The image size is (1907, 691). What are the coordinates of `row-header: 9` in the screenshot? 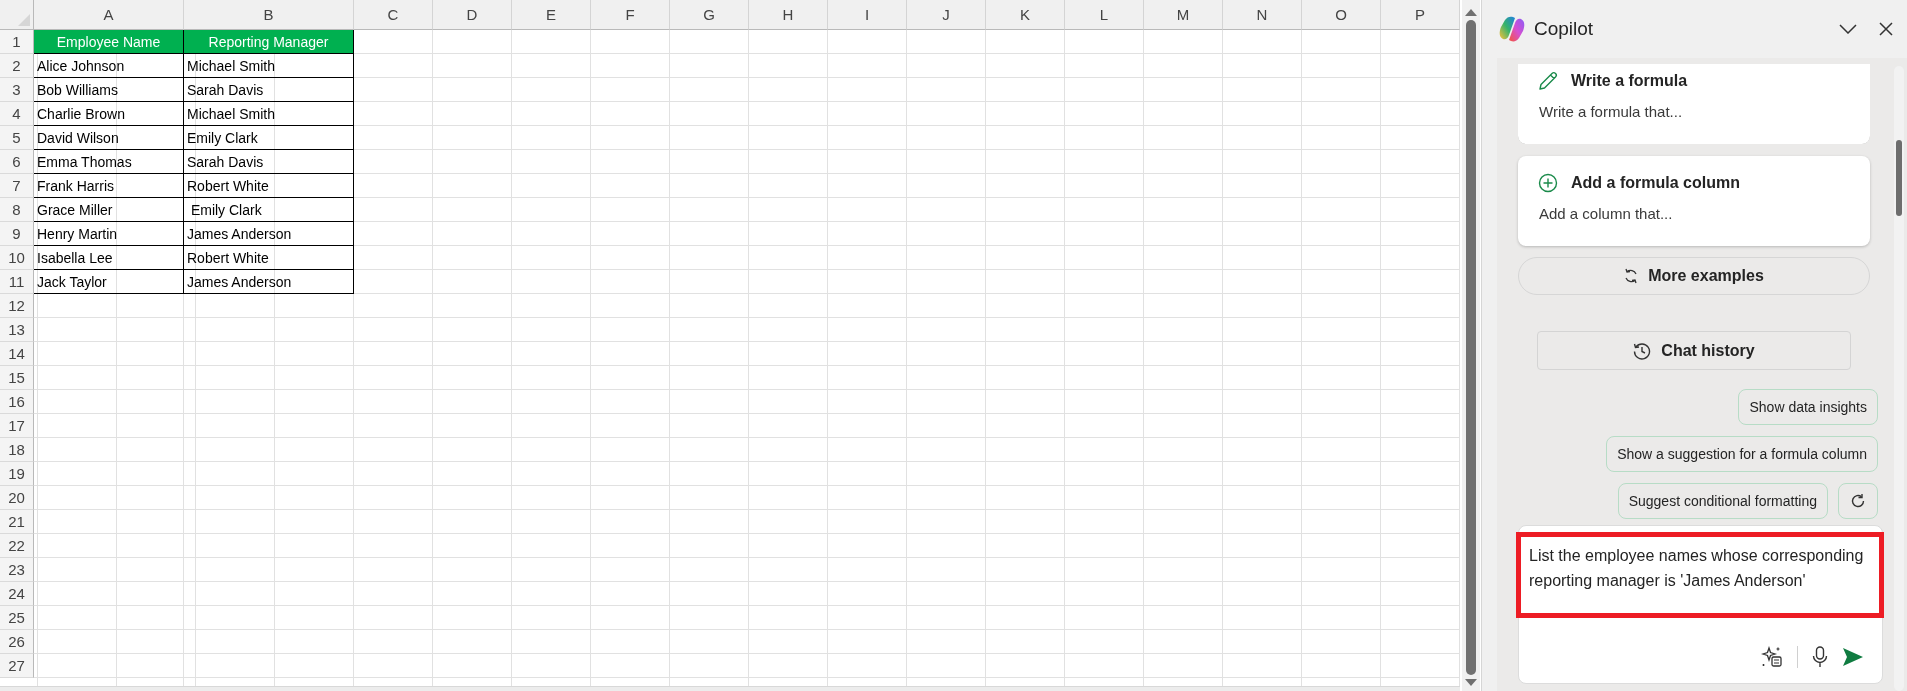 It's located at (17, 234).